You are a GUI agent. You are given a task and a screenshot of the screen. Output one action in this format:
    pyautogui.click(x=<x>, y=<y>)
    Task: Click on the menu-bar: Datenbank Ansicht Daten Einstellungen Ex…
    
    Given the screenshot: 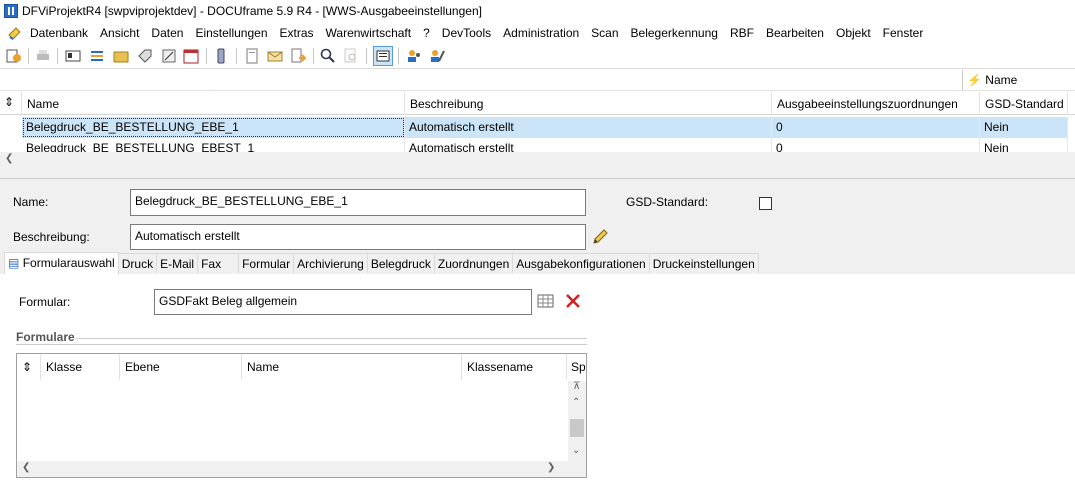 What is the action you would take?
    pyautogui.click(x=537, y=32)
    